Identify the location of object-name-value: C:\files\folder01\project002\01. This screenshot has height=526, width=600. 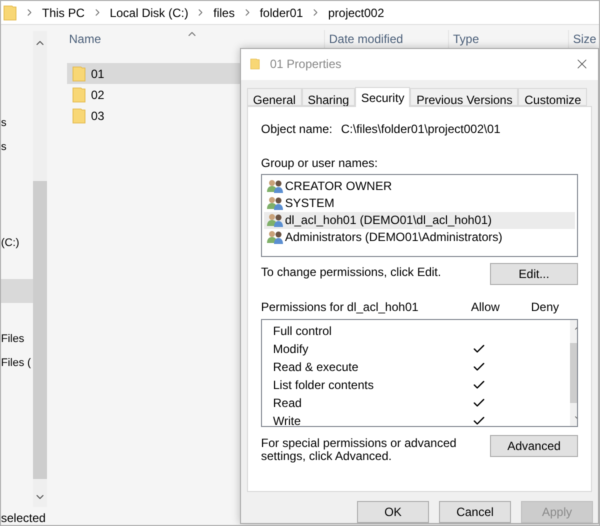
(420, 129).